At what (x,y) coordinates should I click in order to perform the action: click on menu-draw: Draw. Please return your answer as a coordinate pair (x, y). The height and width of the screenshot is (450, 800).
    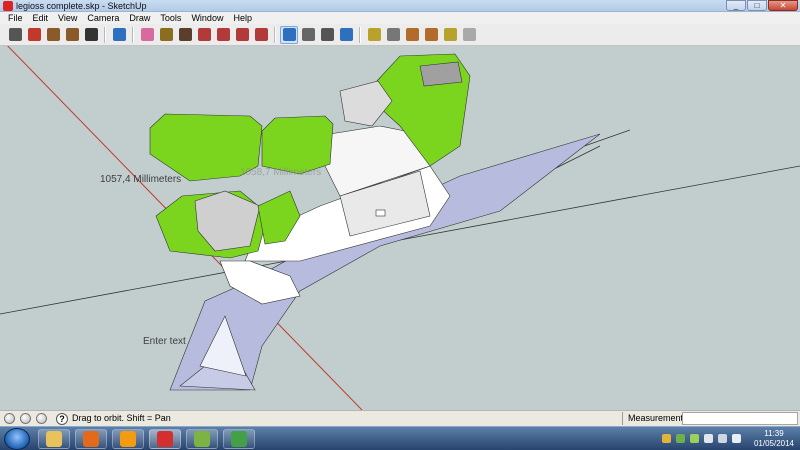
    Looking at the image, I should click on (139, 18).